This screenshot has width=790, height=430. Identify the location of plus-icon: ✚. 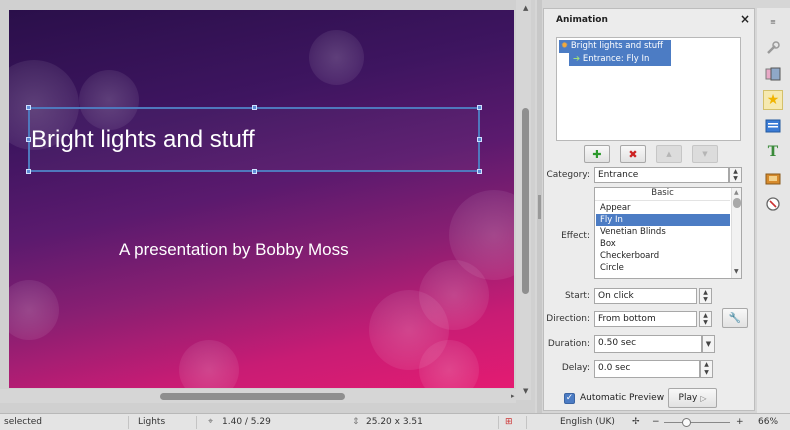
(597, 154).